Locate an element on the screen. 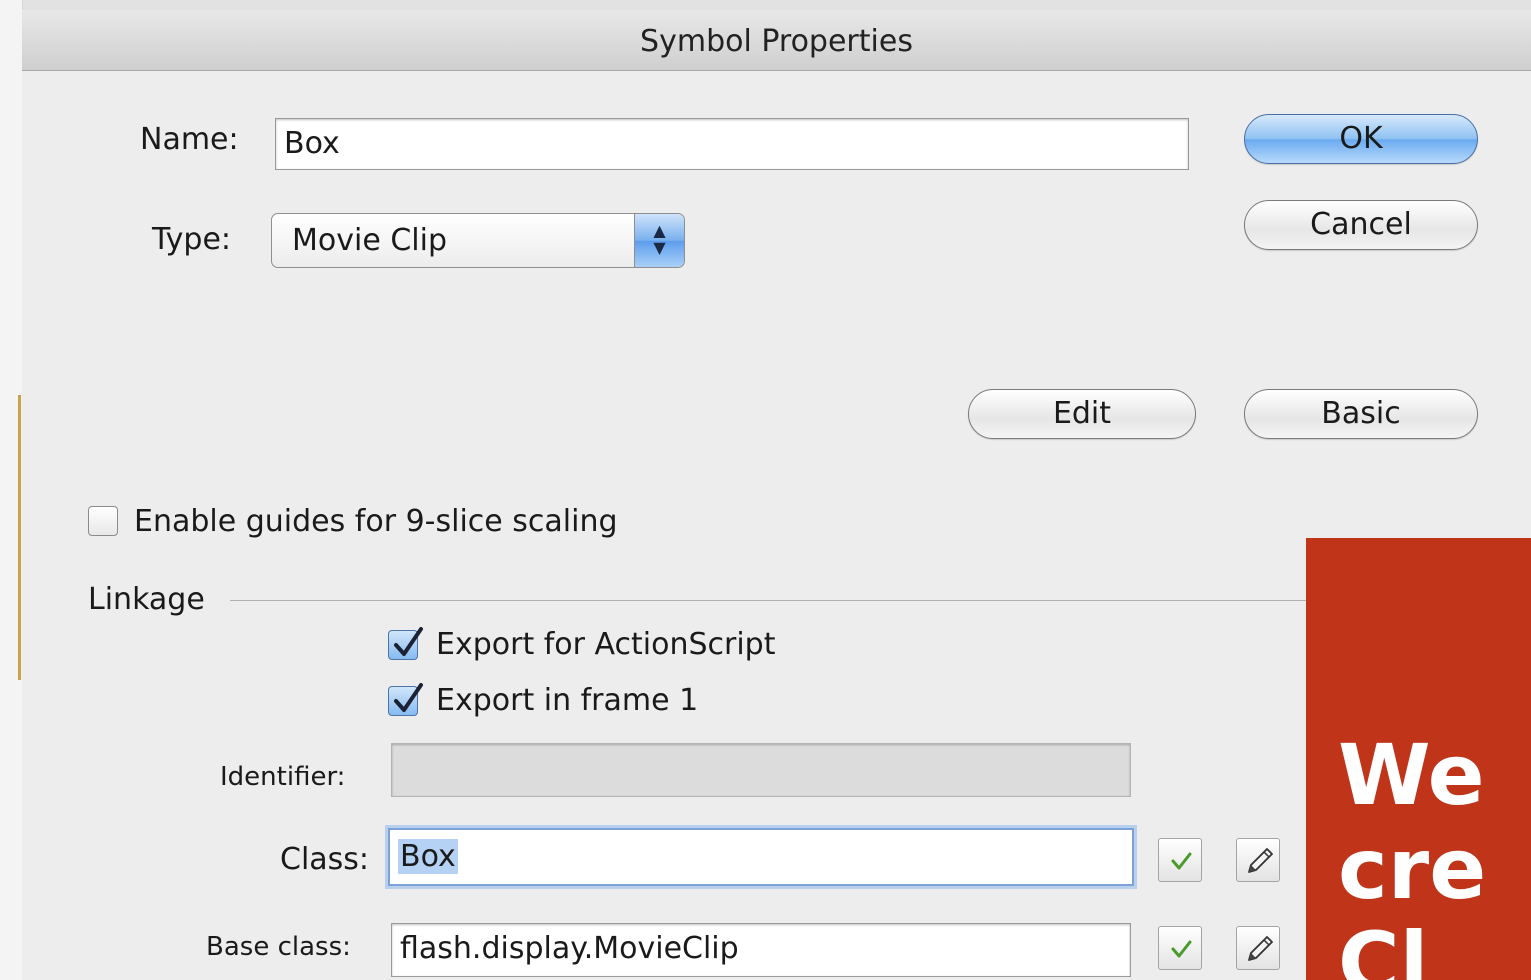 This screenshot has height=980, width=1531. overlay-annotation-text: We cre Cl is located at coordinates (1412, 853).